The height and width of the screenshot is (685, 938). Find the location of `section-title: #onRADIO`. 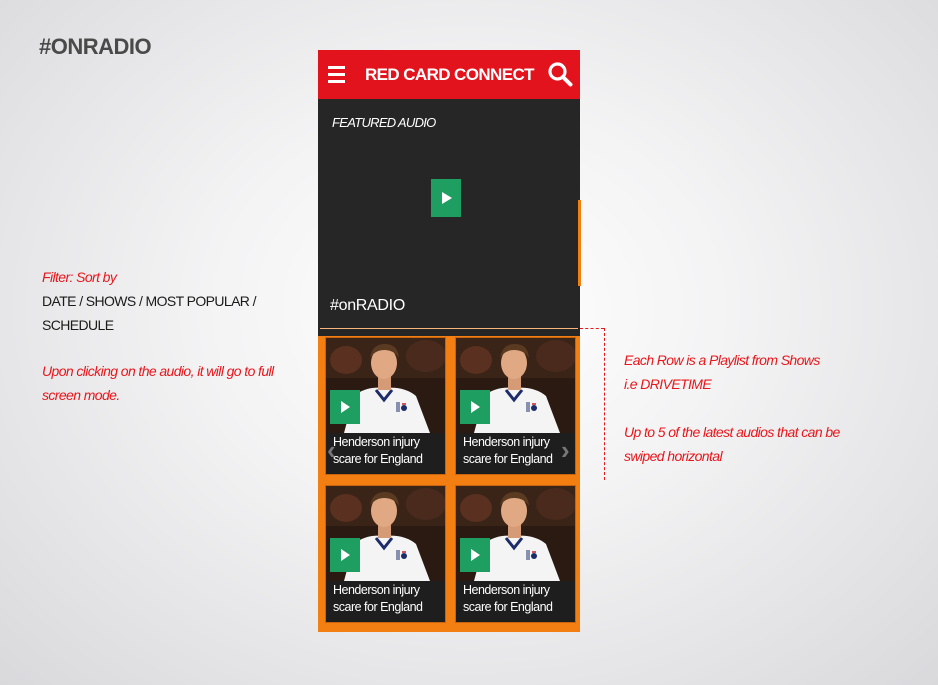

section-title: #onRADIO is located at coordinates (367, 305).